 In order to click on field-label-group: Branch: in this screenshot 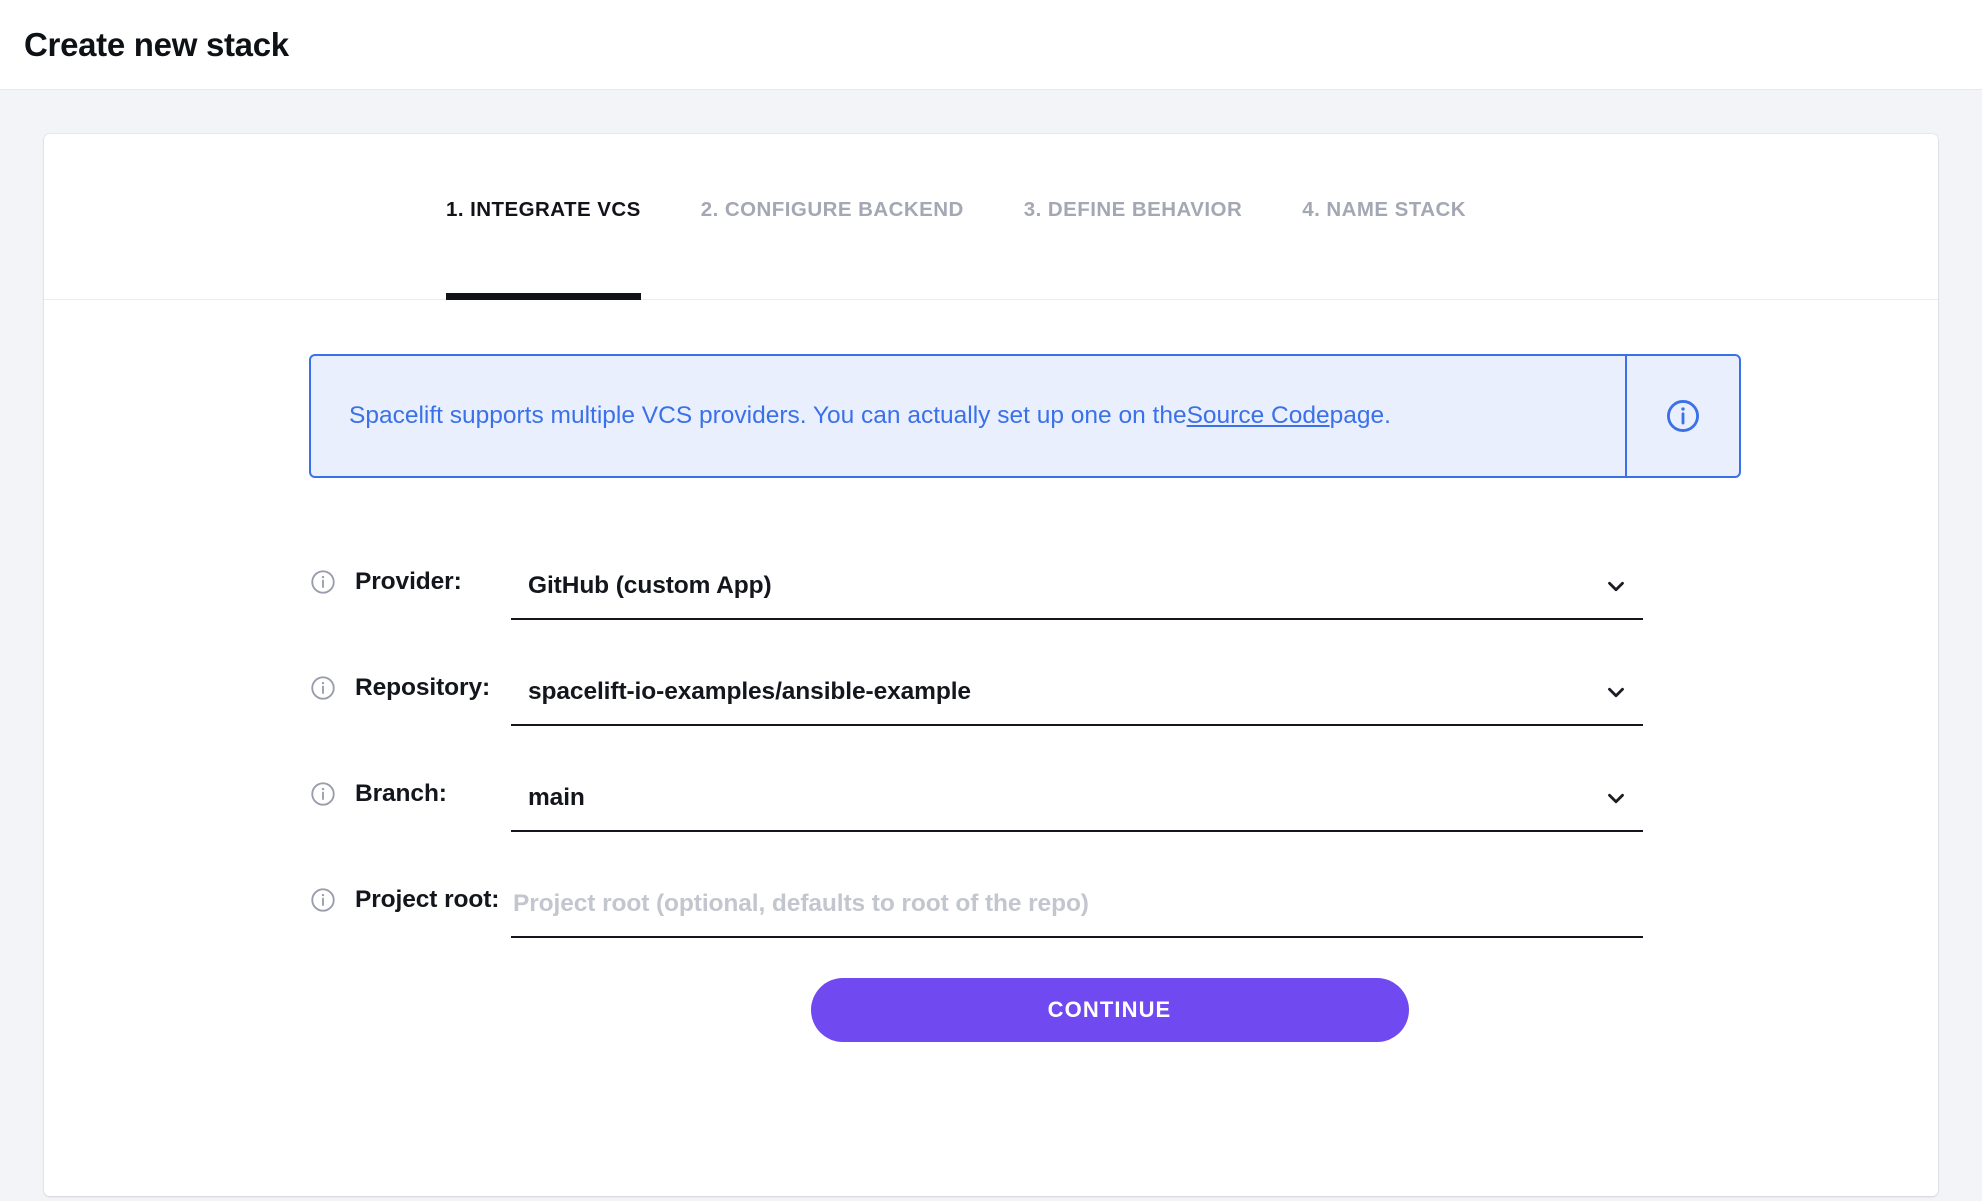, I will do `click(410, 787)`.